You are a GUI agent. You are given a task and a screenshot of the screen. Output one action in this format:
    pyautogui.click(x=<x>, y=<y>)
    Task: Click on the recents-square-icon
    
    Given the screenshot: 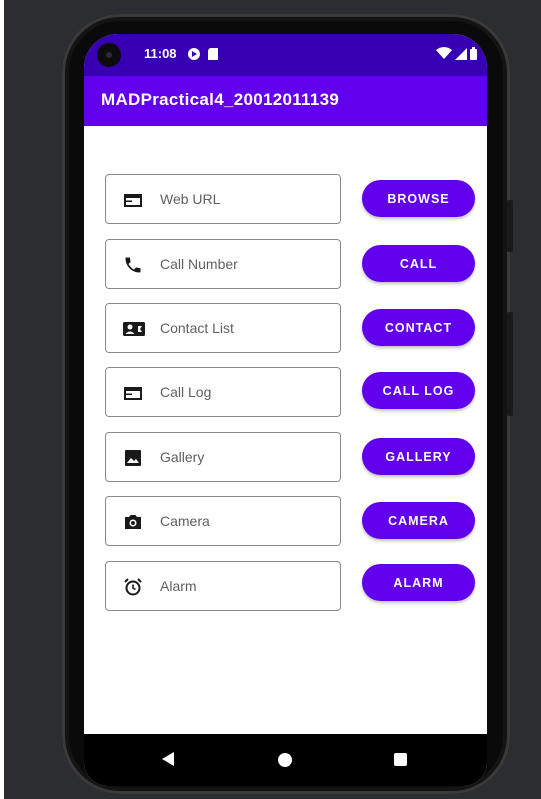 What is the action you would take?
    pyautogui.click(x=400, y=759)
    